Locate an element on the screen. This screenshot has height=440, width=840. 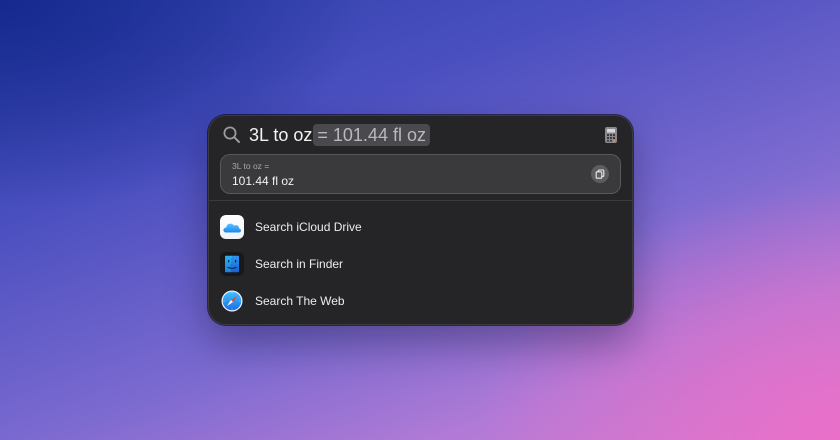
magnifying-glass-icon is located at coordinates (232, 135).